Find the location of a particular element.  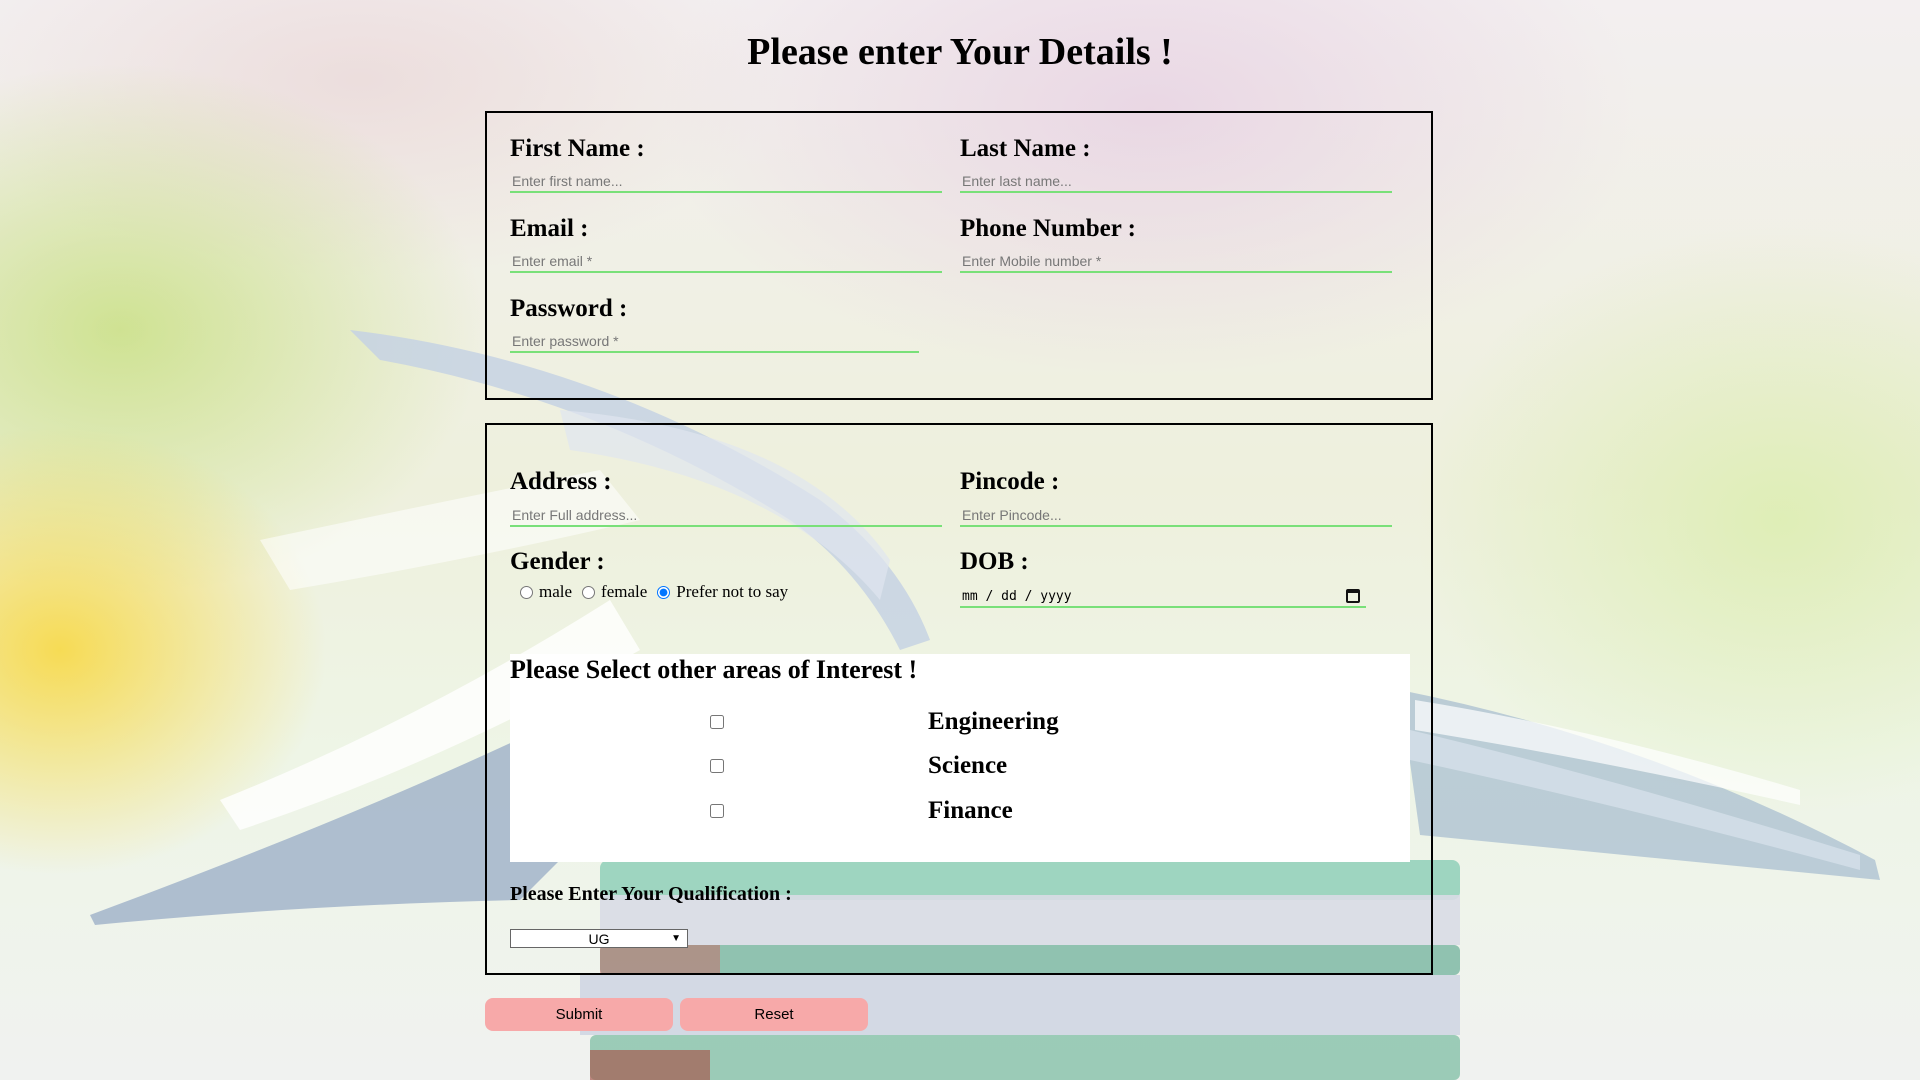

password-label: Password : is located at coordinates (569, 308).